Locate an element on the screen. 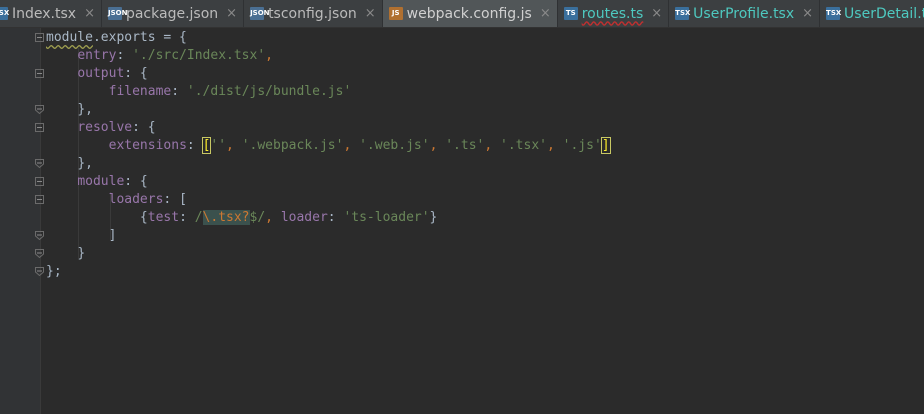 The width and height of the screenshot is (924, 414). tab-webpack-config-js: JS webpack.config.js × is located at coordinates (470, 13).